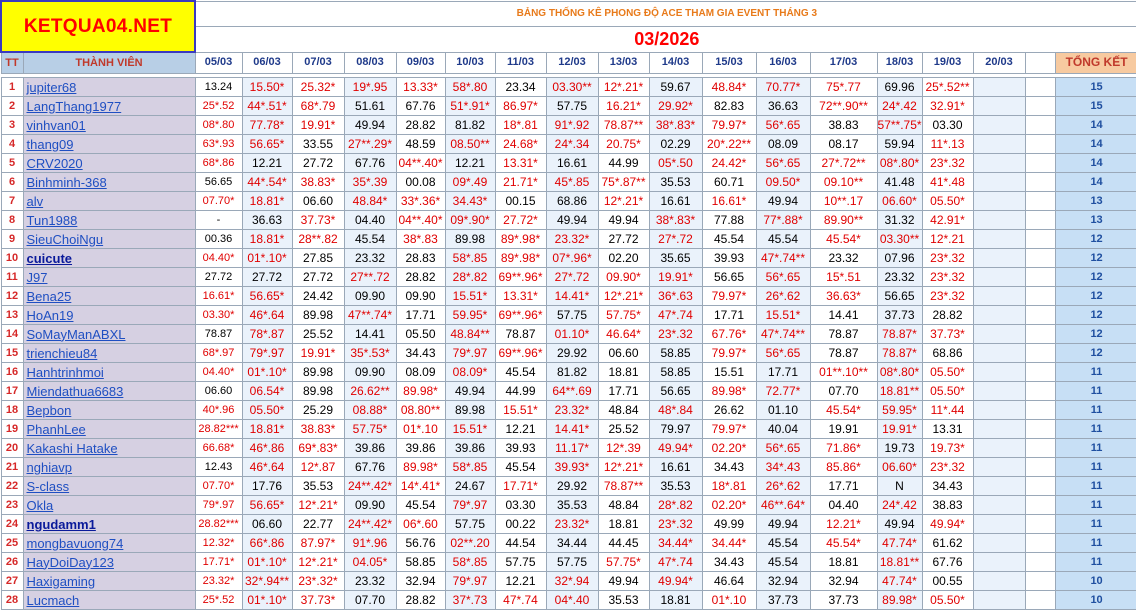  What do you see at coordinates (370, 524) in the screenshot?
I see `result-cell: 24**.42*` at bounding box center [370, 524].